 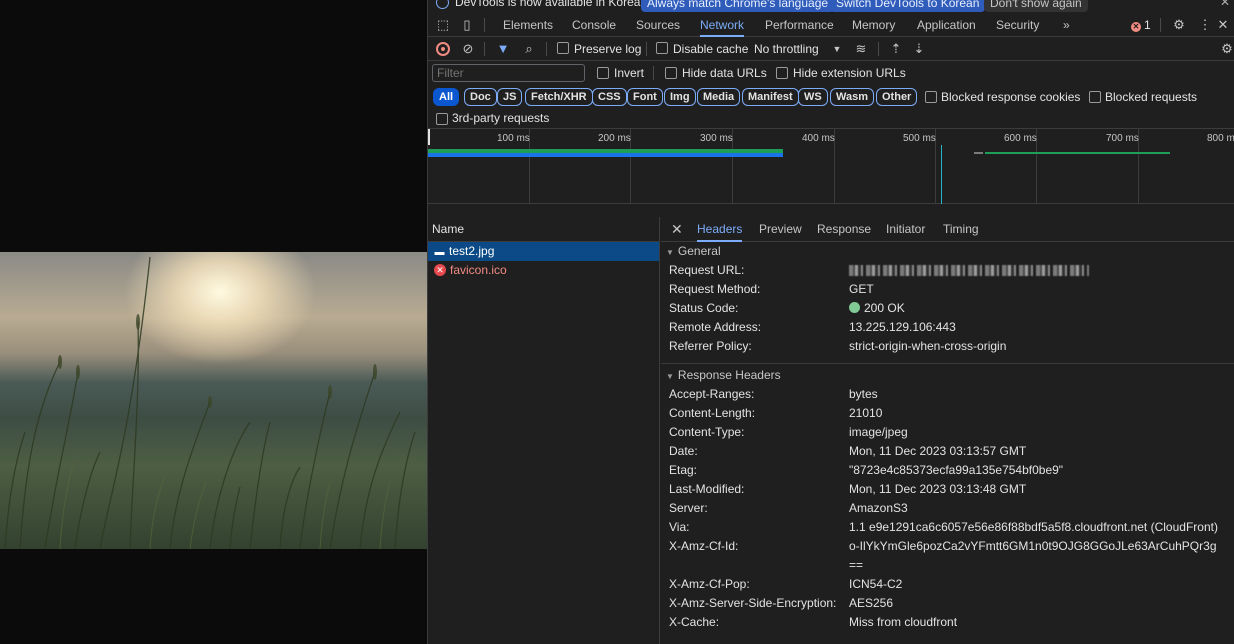 I want to click on third-party-checkbox, so click(x=442, y=119).